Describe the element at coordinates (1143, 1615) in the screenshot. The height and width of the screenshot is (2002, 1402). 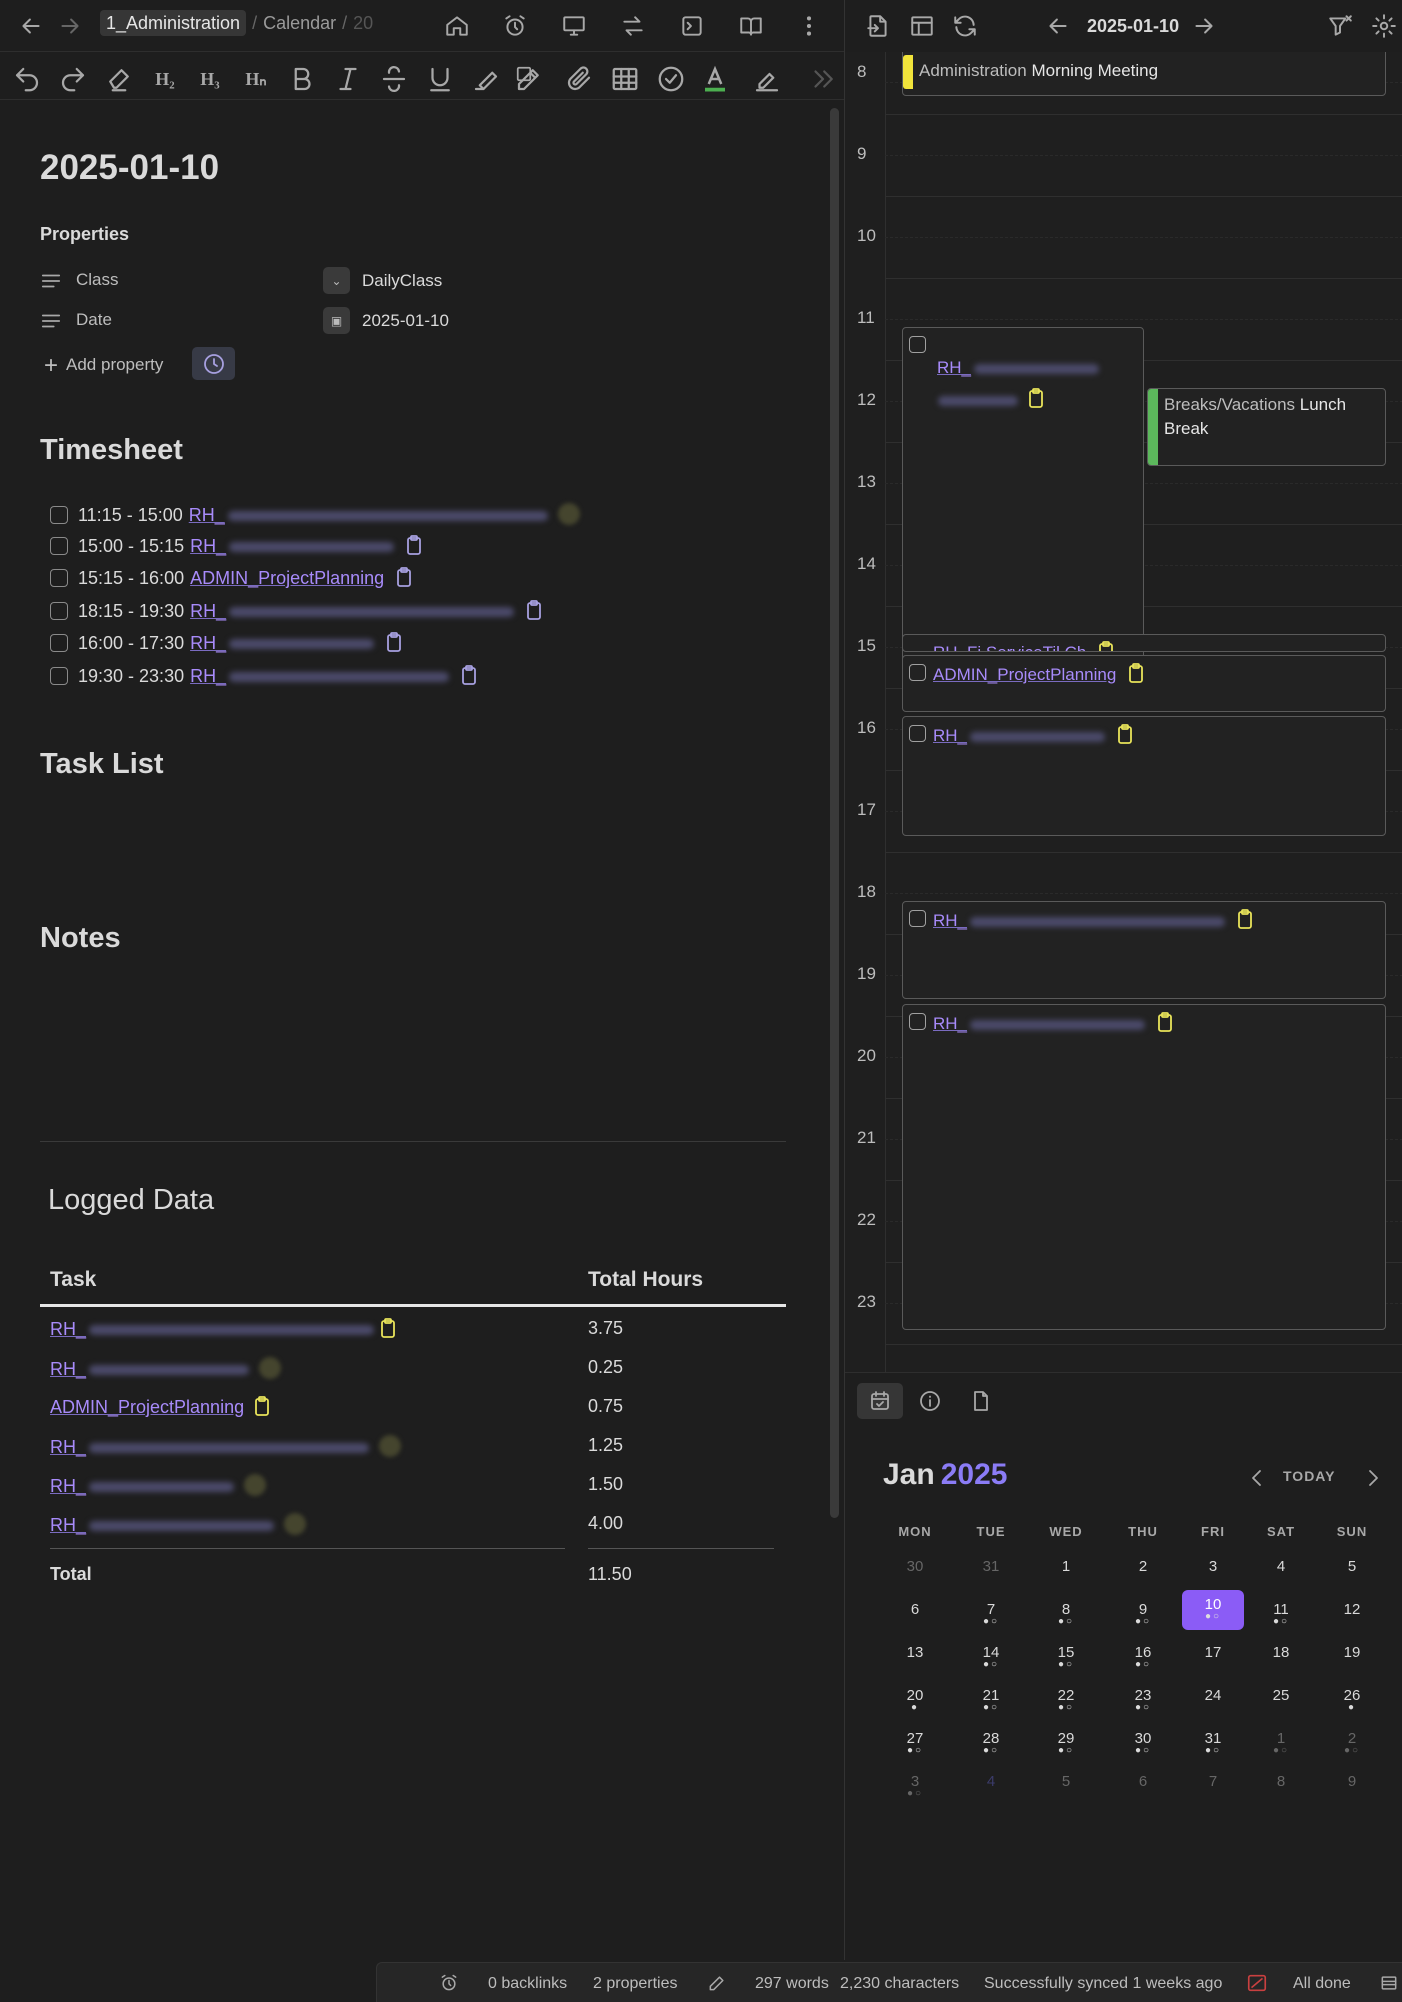
I see `calendar-day: 9 ●○` at that location.